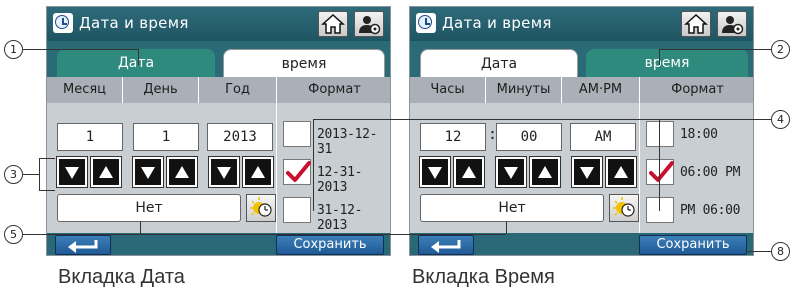  What do you see at coordinates (506, 227) in the screenshot?
I see `callout-line-5d` at bounding box center [506, 227].